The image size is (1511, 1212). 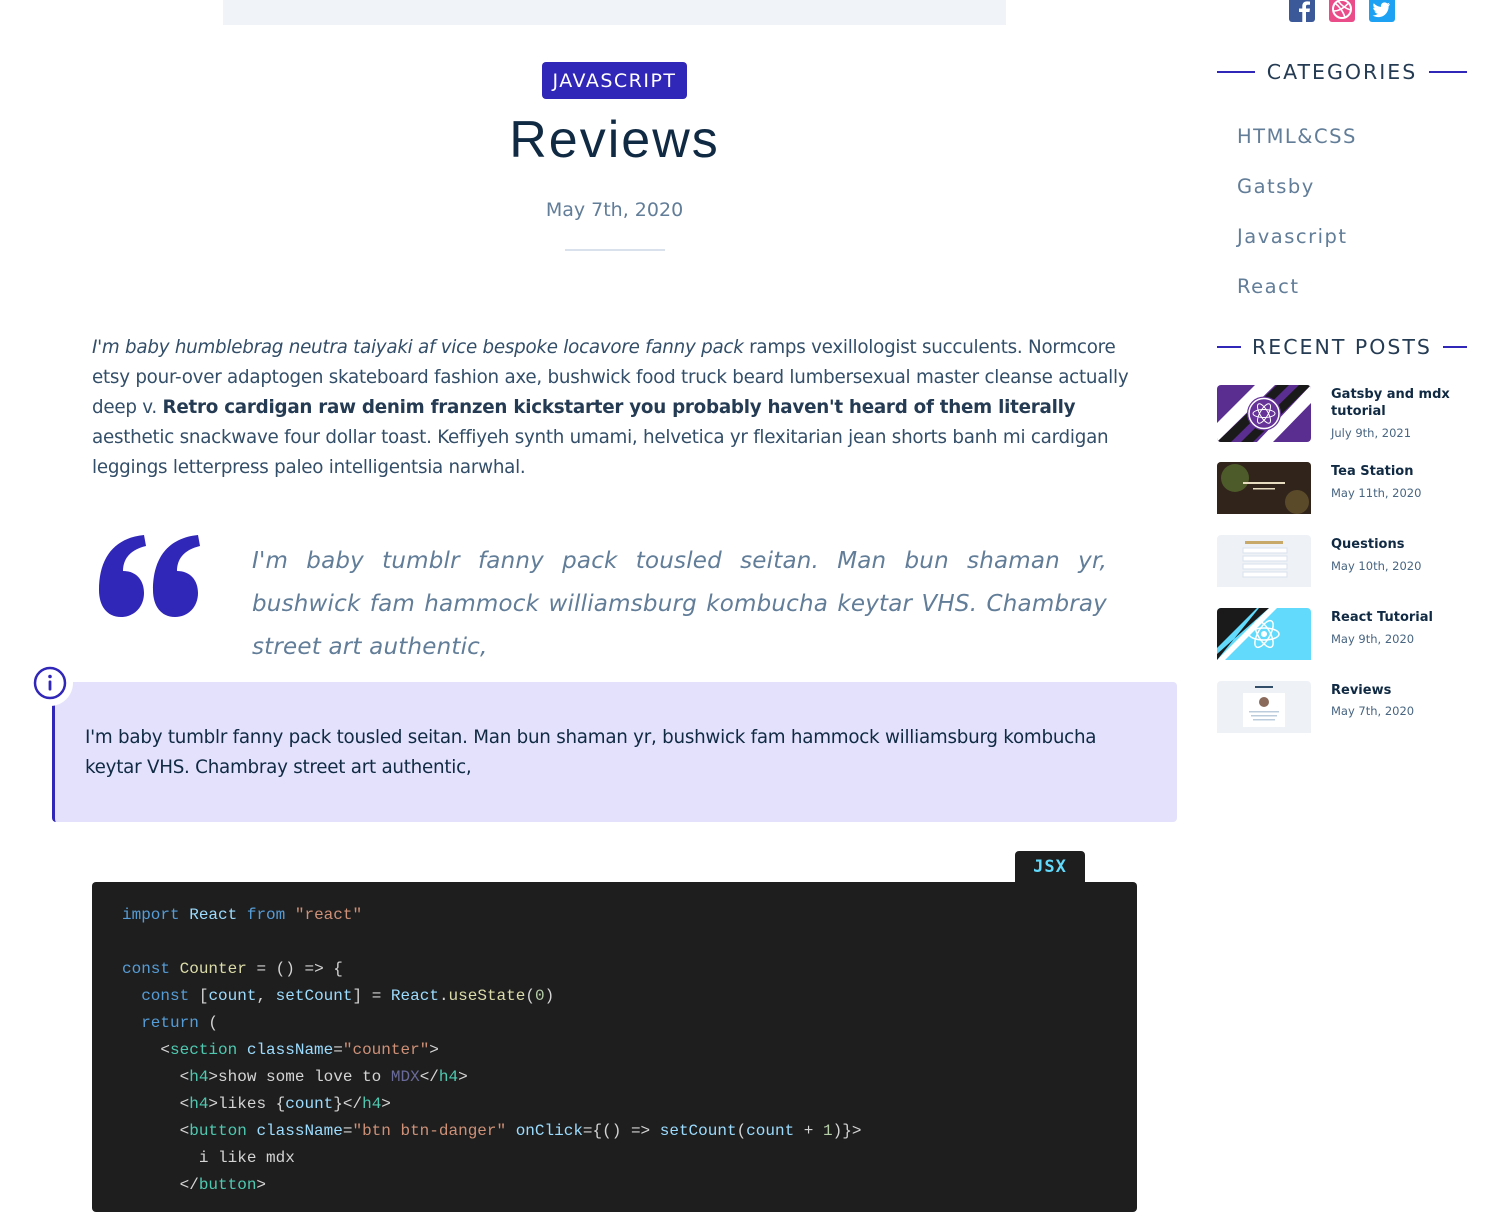 I want to click on code-line: <h4>likes {count}</h4>, so click(x=285, y=1104).